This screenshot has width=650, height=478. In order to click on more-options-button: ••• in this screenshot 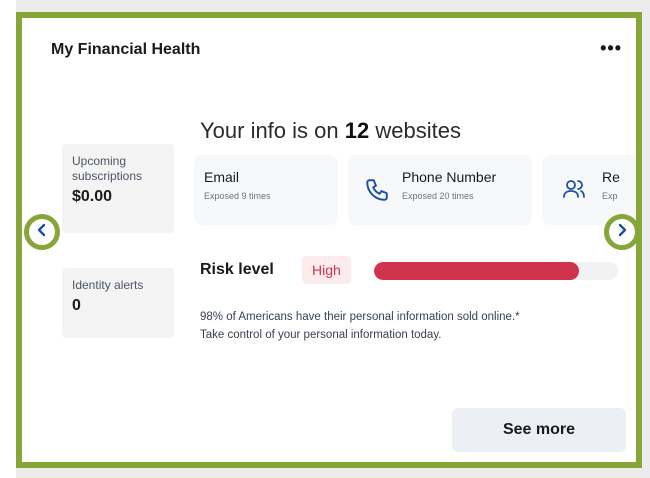, I will do `click(611, 48)`.